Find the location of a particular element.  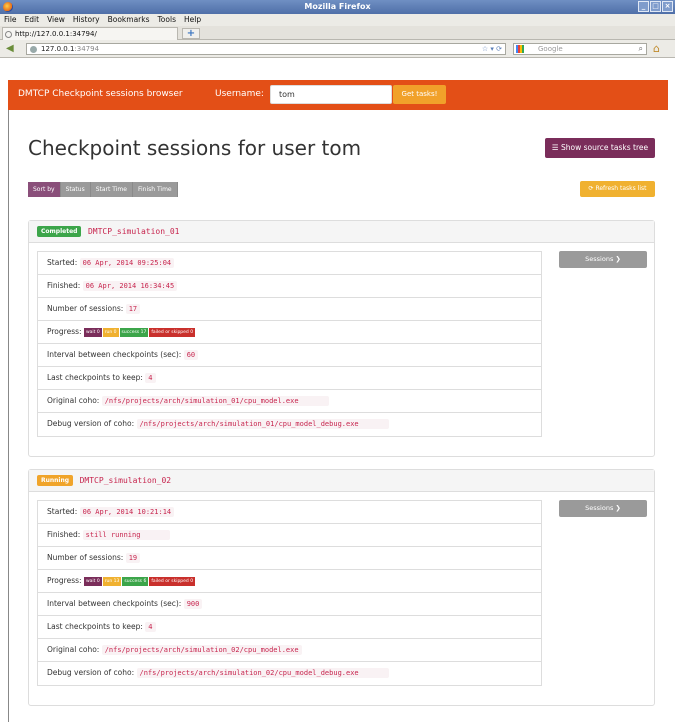

task-panel-header: Completed DMTCP_simulation_01 is located at coordinates (341, 232).